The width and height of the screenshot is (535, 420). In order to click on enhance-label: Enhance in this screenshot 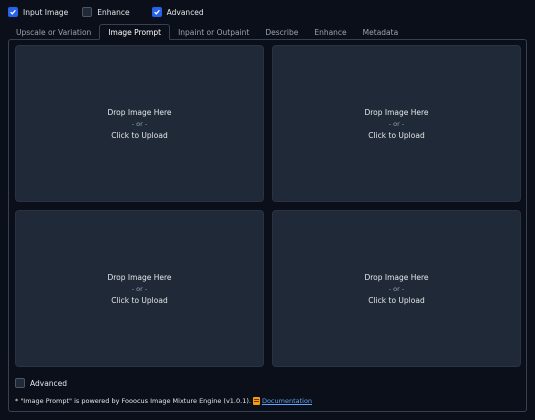, I will do `click(113, 12)`.